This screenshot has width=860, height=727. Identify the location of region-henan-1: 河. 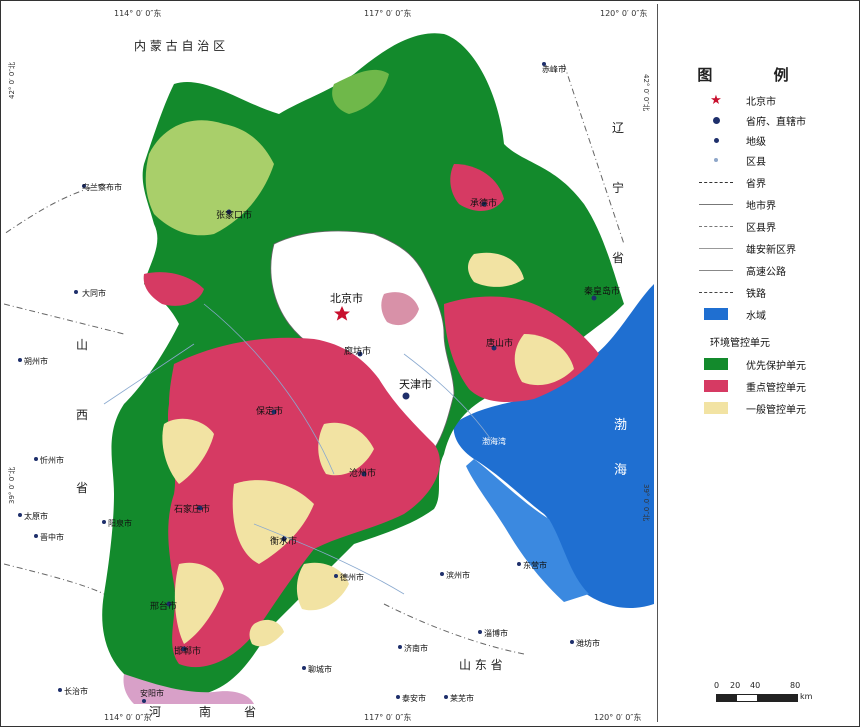
(155, 712).